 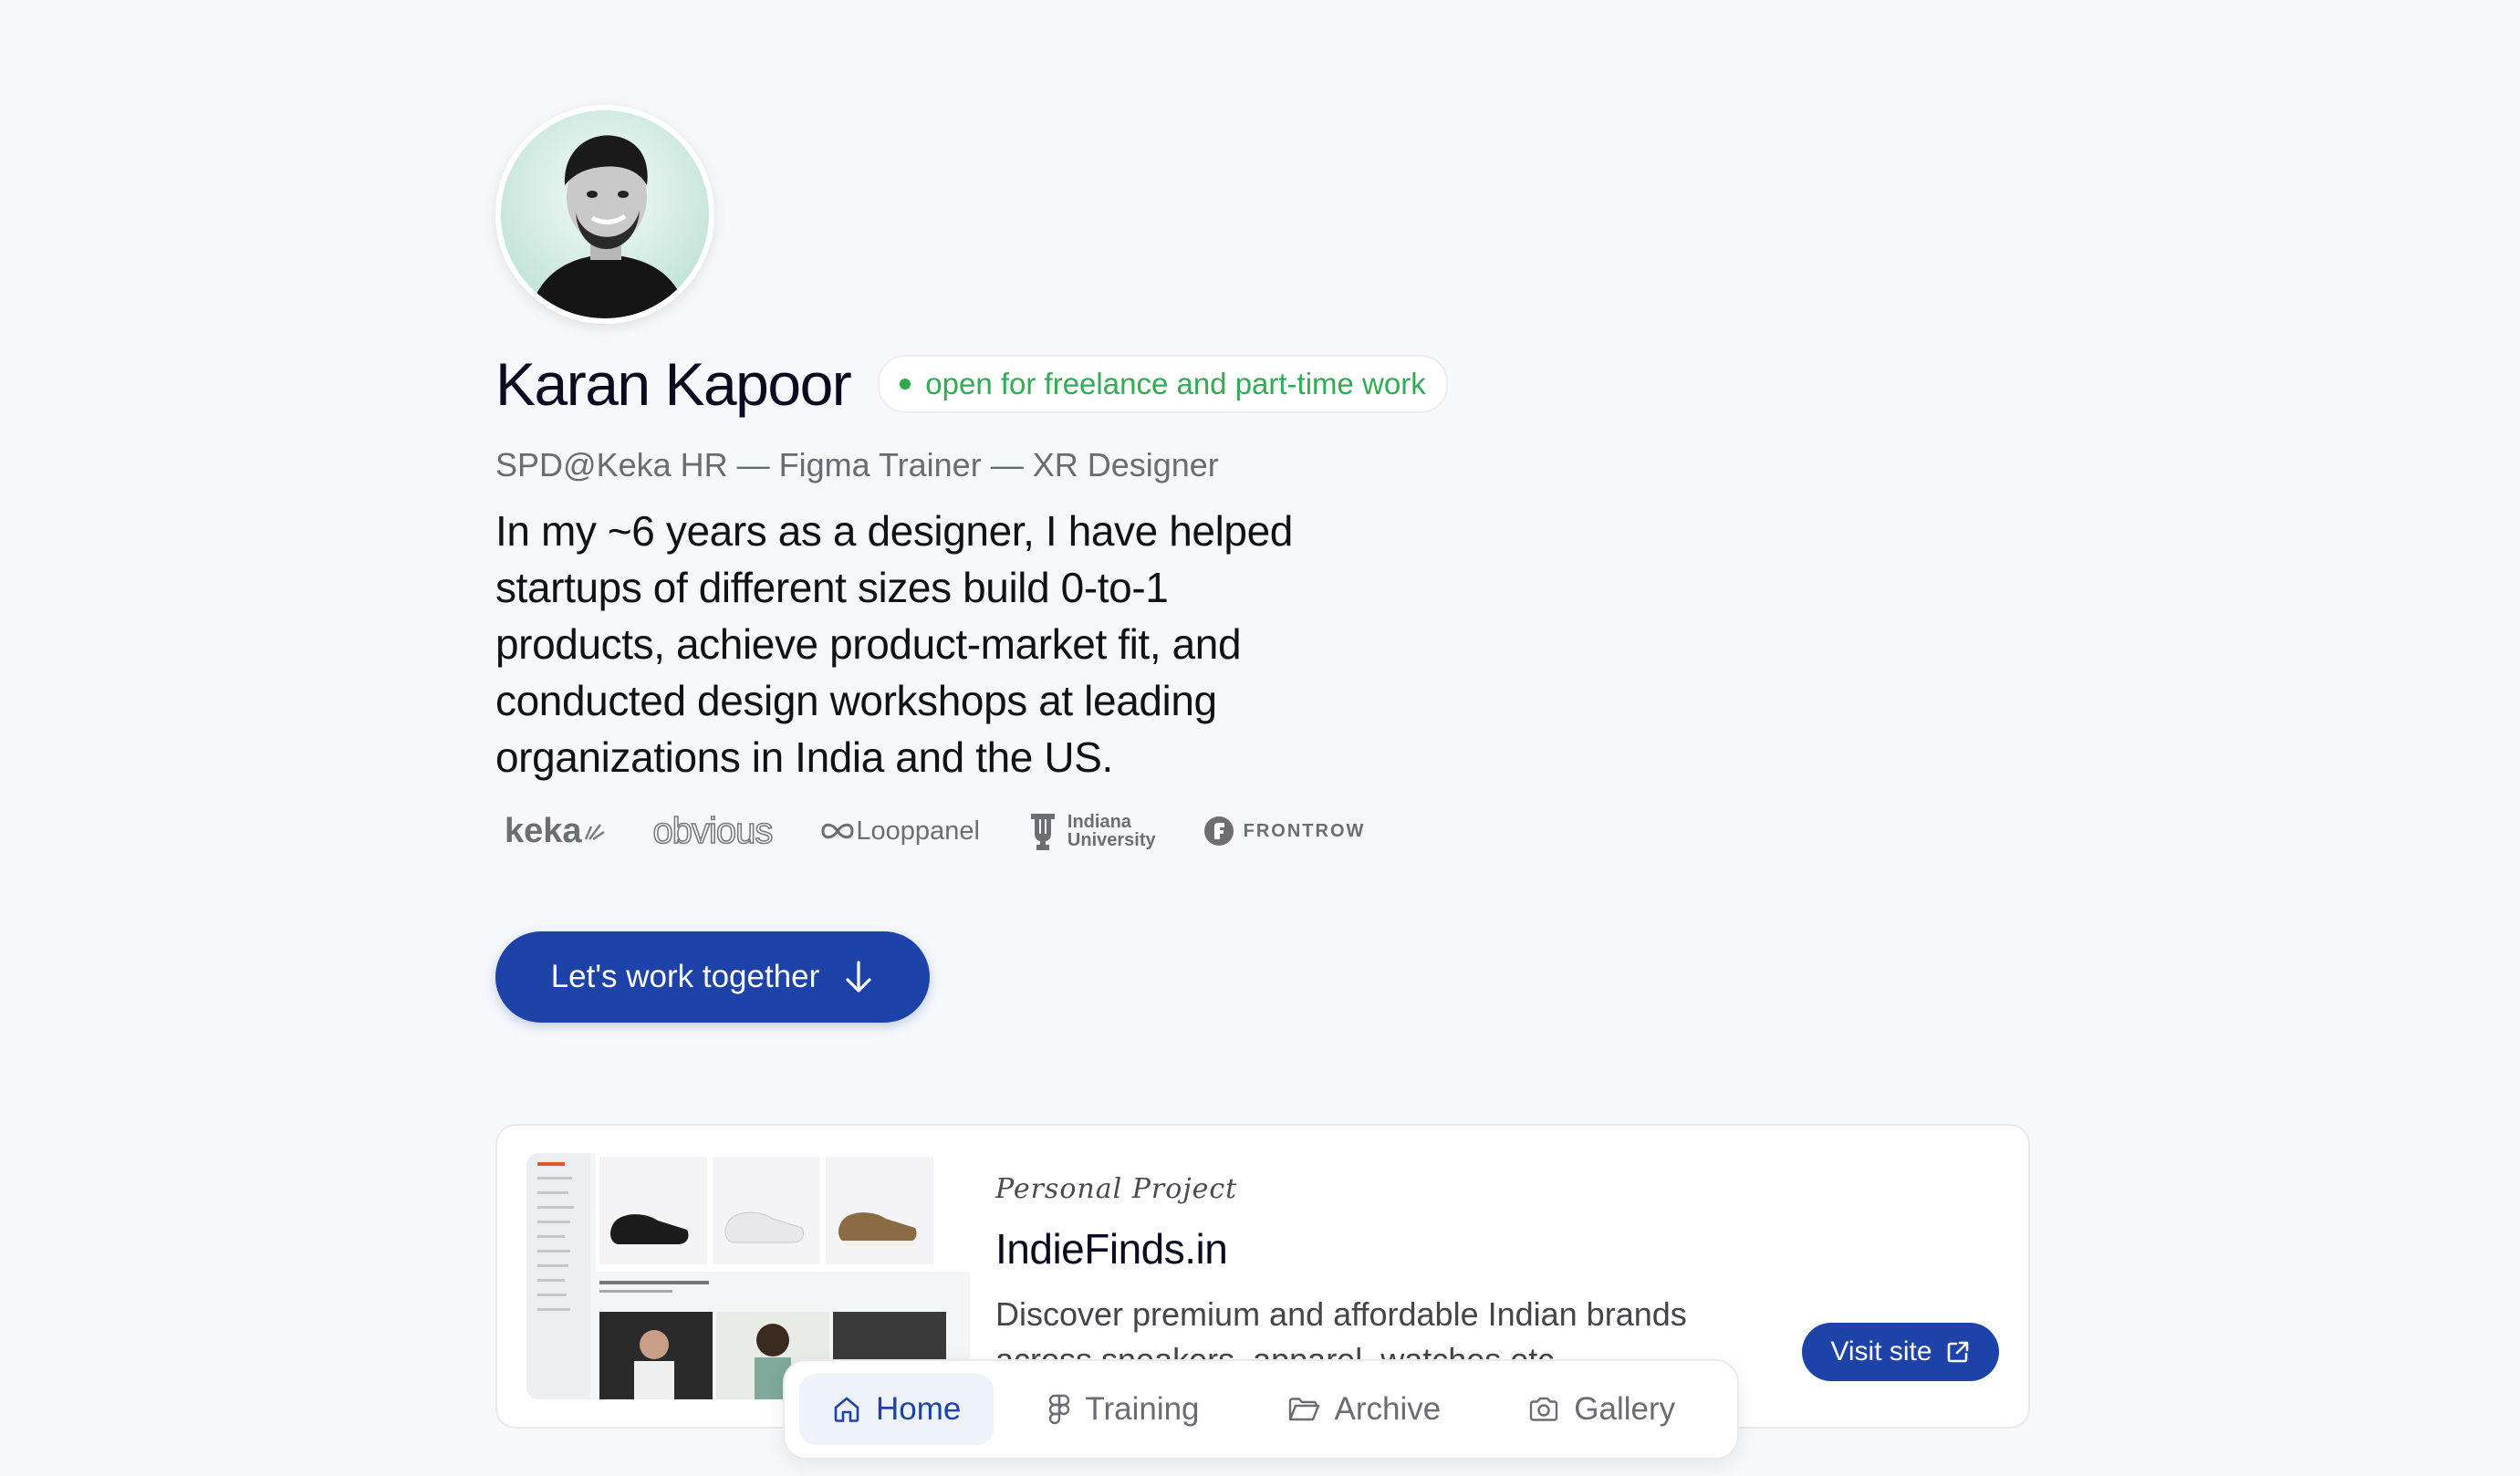 I want to click on profile-name: Karan Kapoor, so click(x=673, y=384).